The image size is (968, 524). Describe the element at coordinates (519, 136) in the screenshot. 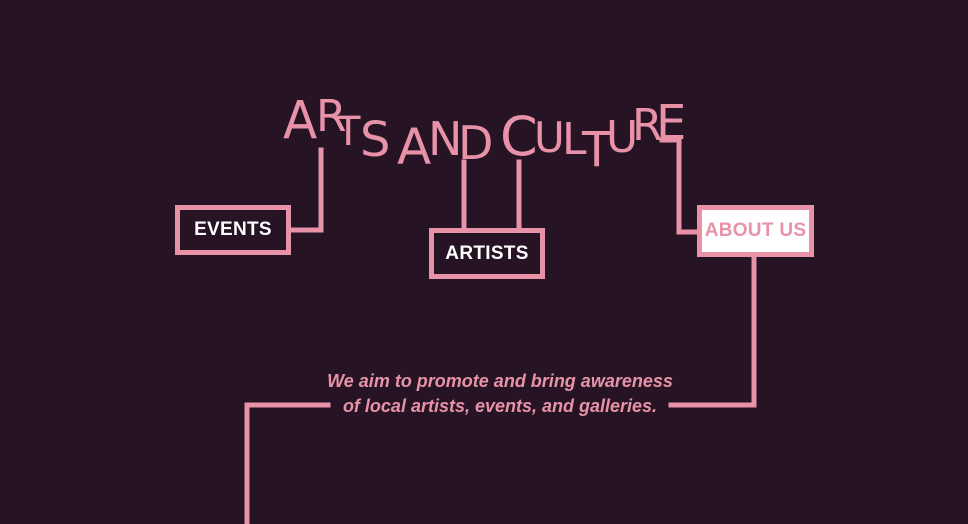

I see `title-letter: C` at that location.